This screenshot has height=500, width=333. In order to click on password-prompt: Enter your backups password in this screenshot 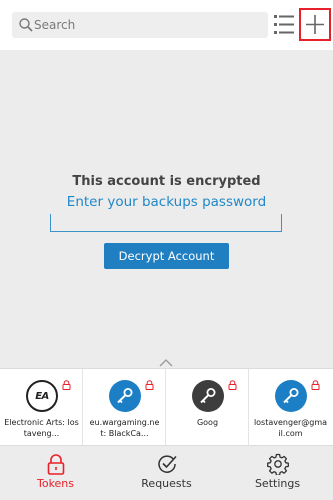, I will do `click(166, 202)`.